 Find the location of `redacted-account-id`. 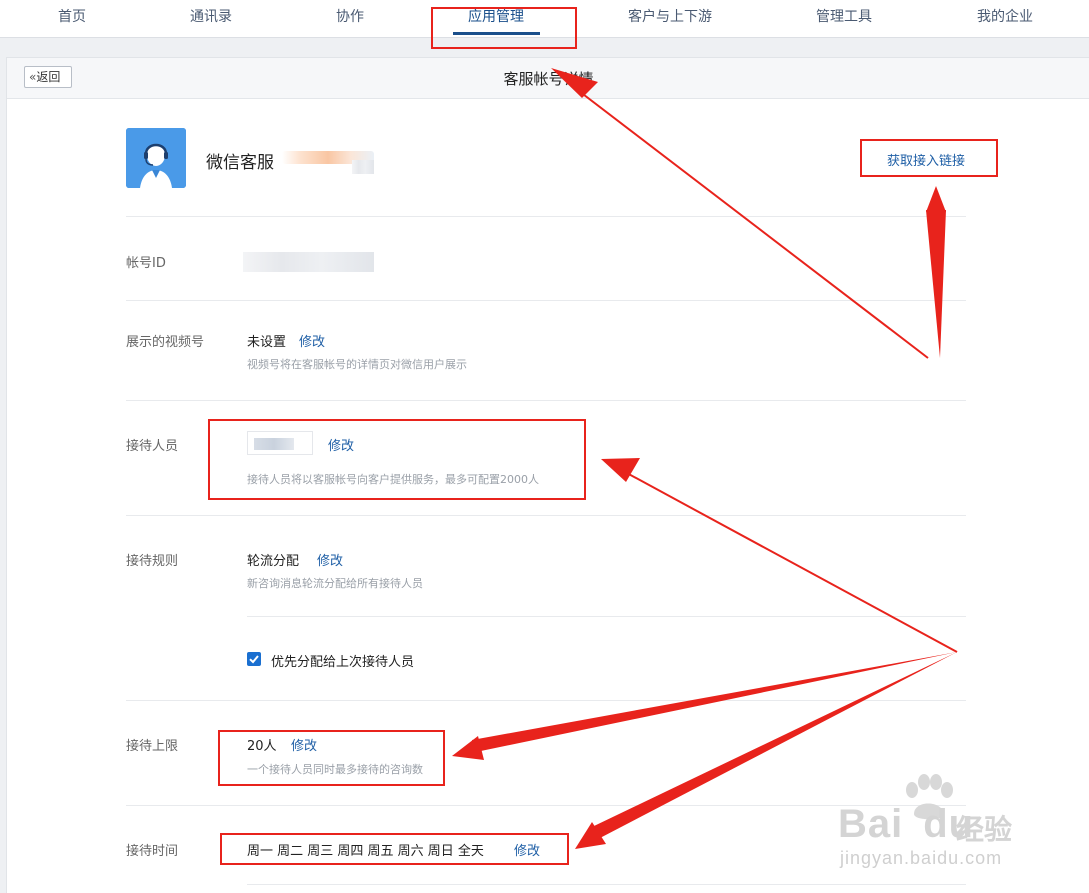

redacted-account-id is located at coordinates (308, 262).